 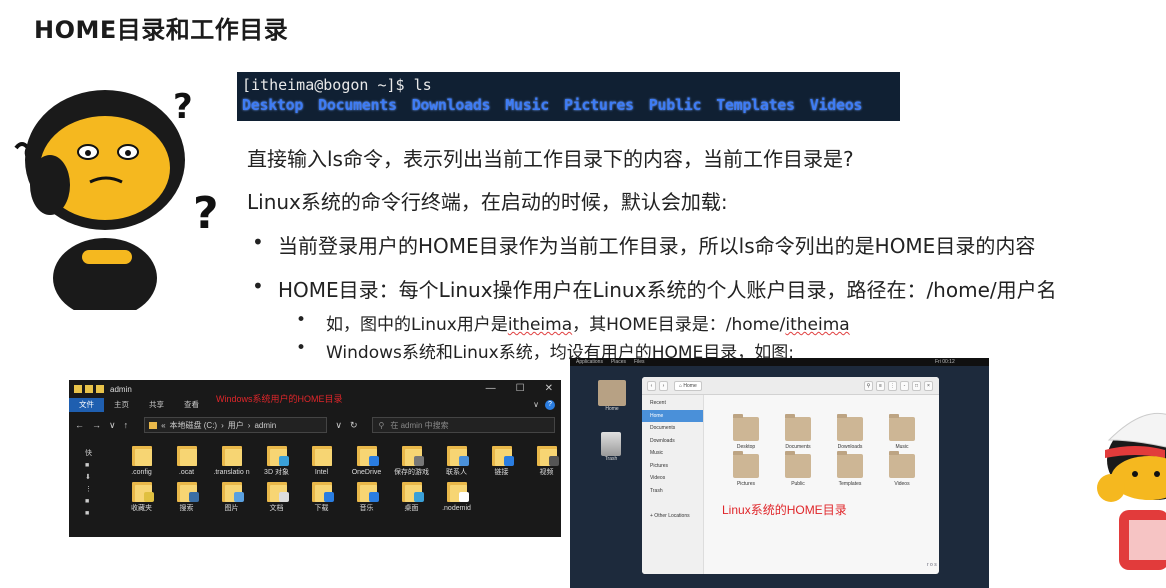 What do you see at coordinates (672, 415) in the screenshot?
I see `sidebar-item: Home` at bounding box center [672, 415].